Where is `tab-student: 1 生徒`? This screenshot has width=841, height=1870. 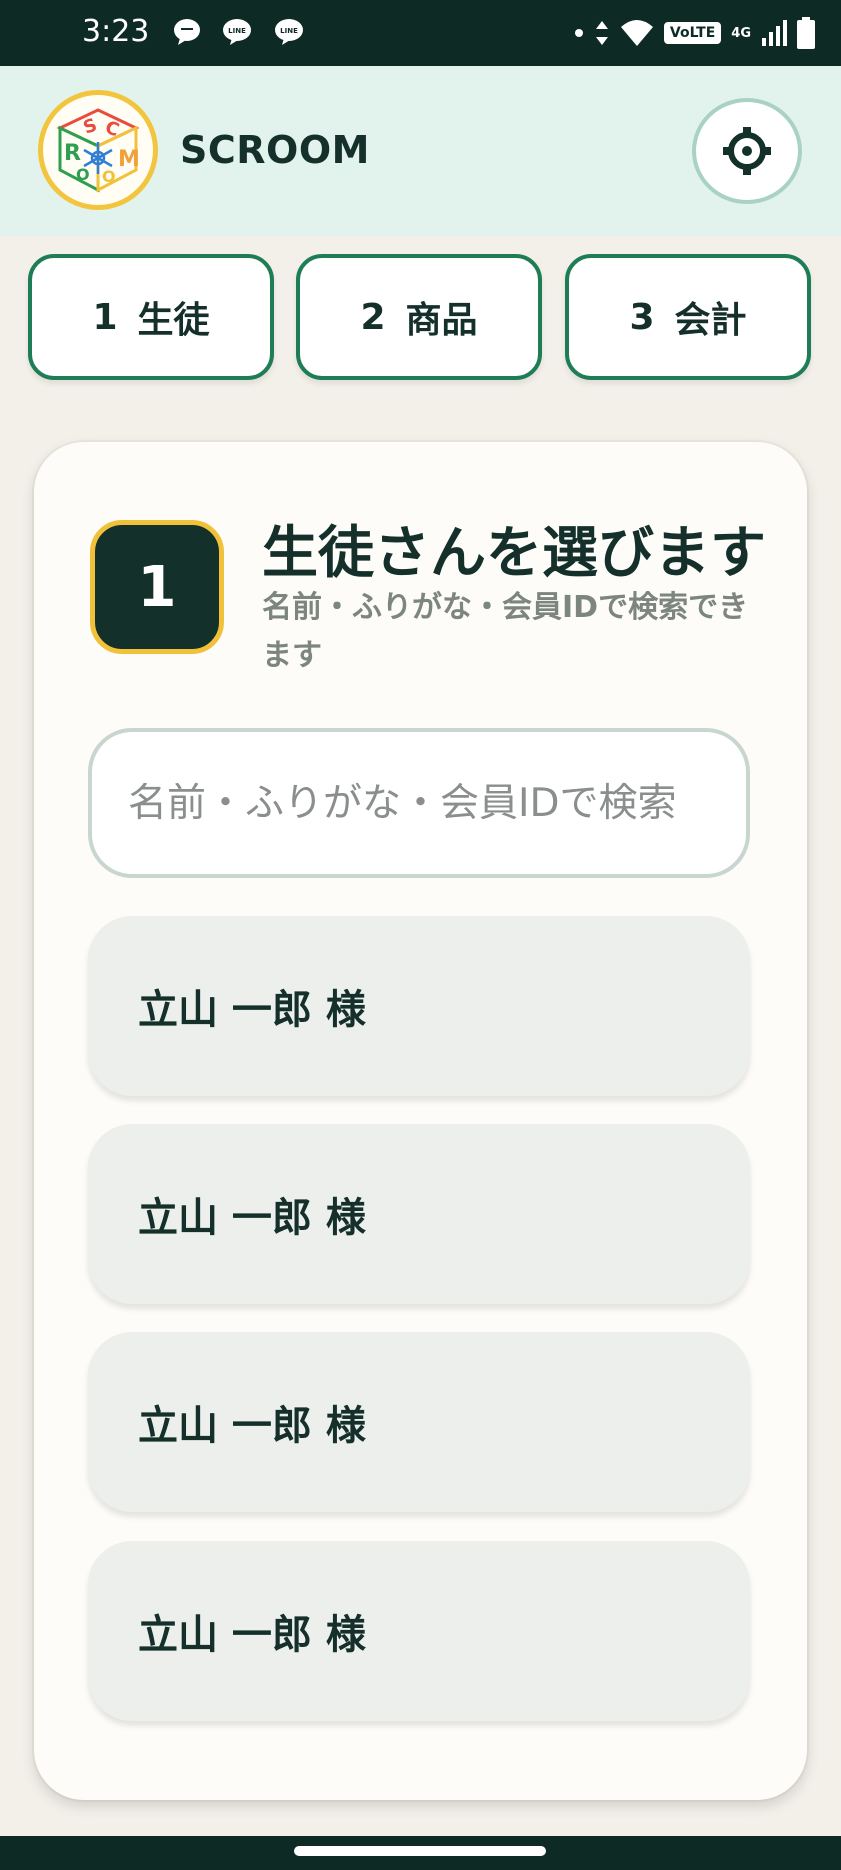
tab-student: 1 生徒 is located at coordinates (151, 317).